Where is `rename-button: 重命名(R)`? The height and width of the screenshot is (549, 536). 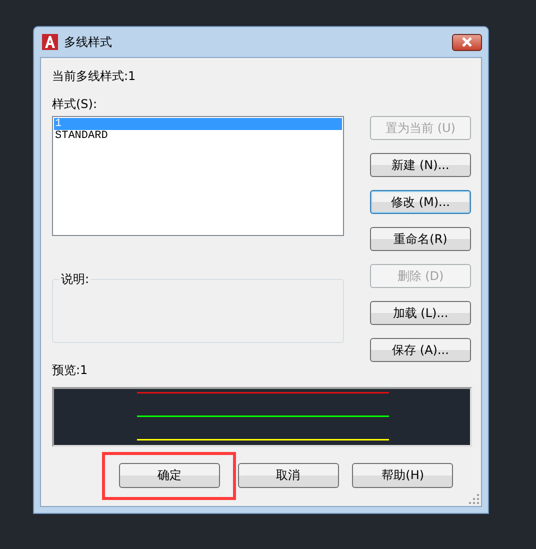
rename-button: 重命名(R) is located at coordinates (420, 239).